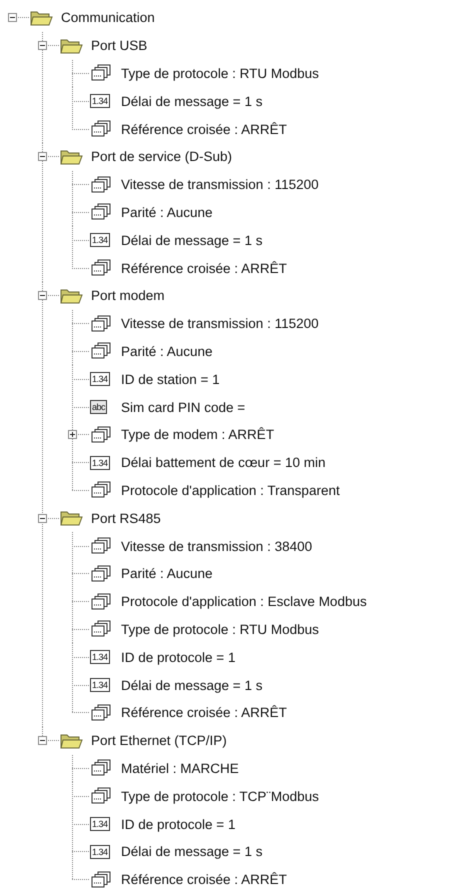 The width and height of the screenshot is (461, 895). I want to click on folder-label: Port modem, so click(128, 296).